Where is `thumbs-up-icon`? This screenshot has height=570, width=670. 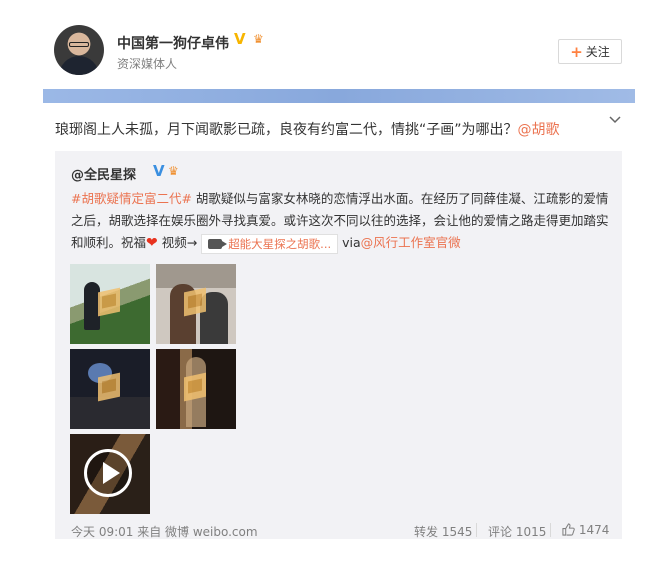
thumbs-up-icon is located at coordinates (568, 529).